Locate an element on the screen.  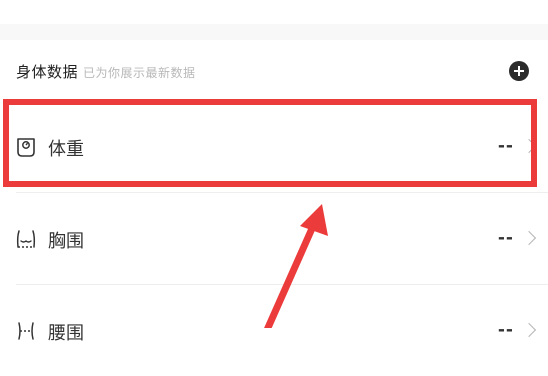
waist-icon is located at coordinates (26, 331).